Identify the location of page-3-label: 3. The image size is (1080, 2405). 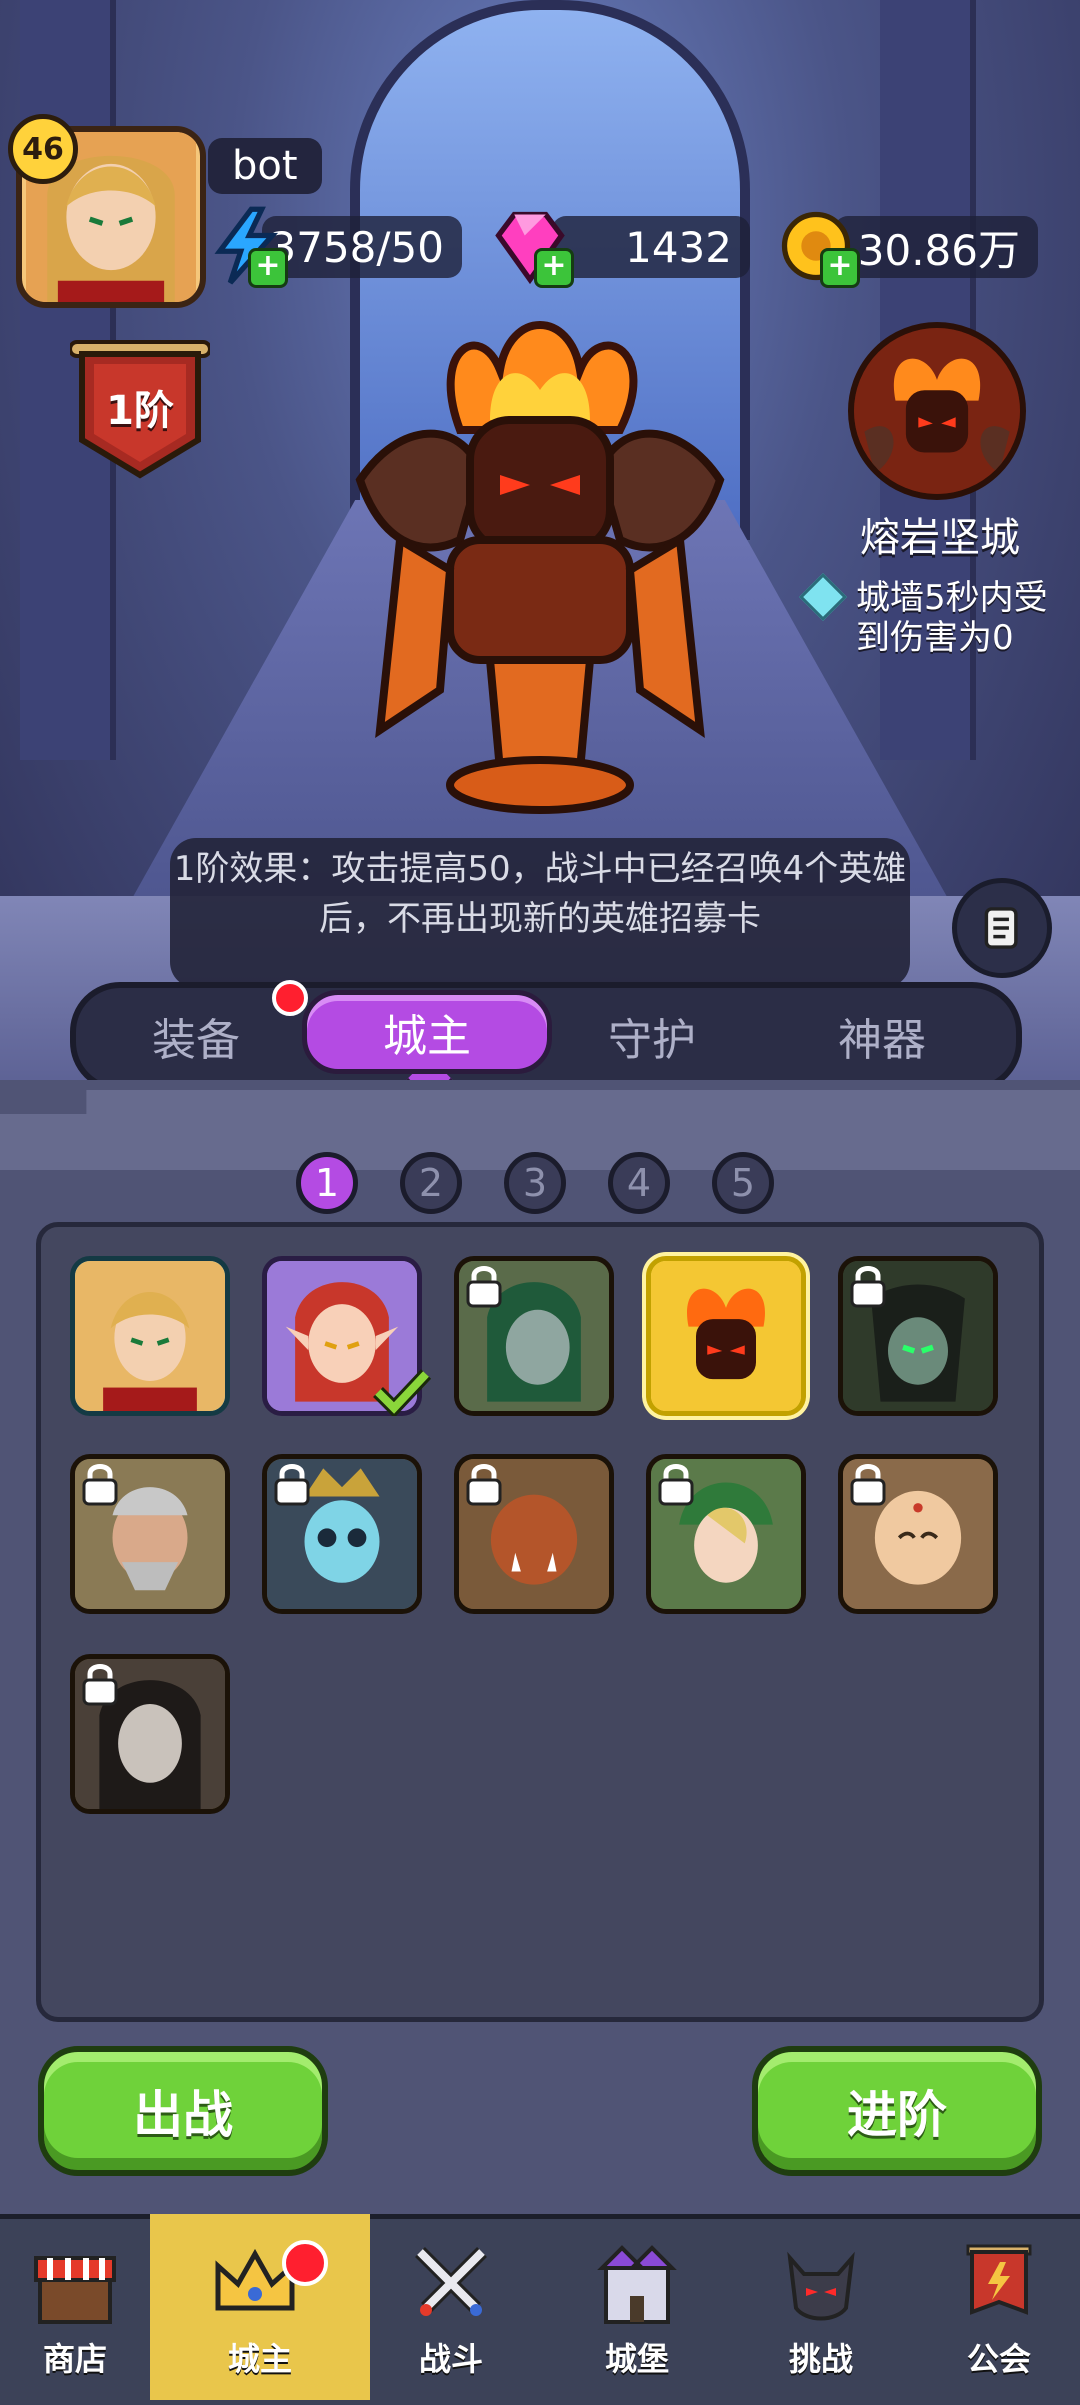
(535, 1183).